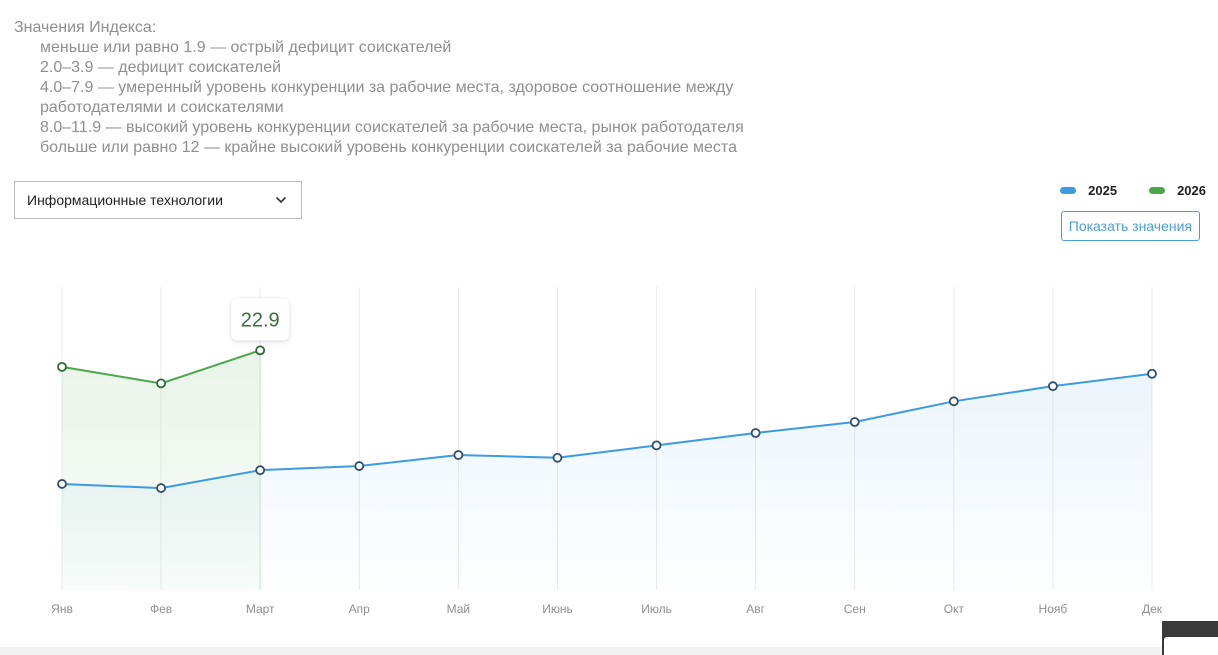 This screenshot has height=655, width=1218. I want to click on x-tick-label: Март, so click(260, 609).